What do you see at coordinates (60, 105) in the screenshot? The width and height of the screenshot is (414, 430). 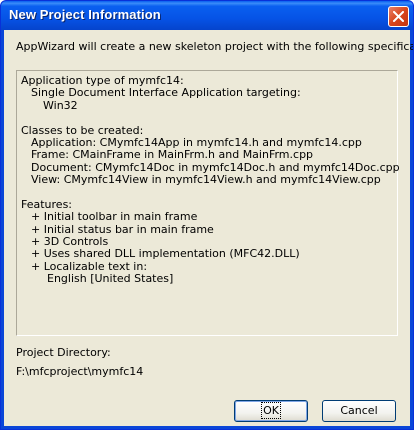 I see `spec-line: Win32` at bounding box center [60, 105].